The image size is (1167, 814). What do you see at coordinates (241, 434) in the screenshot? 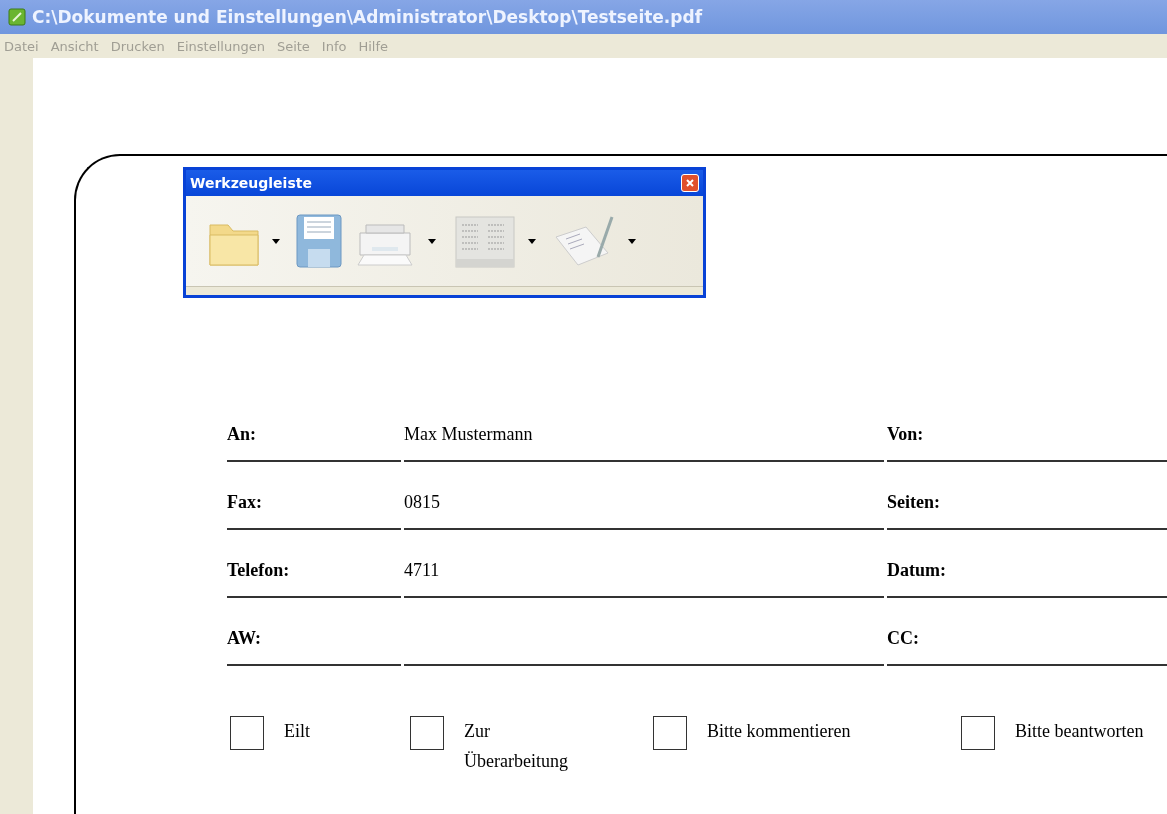
I see `field-label: An:` at bounding box center [241, 434].